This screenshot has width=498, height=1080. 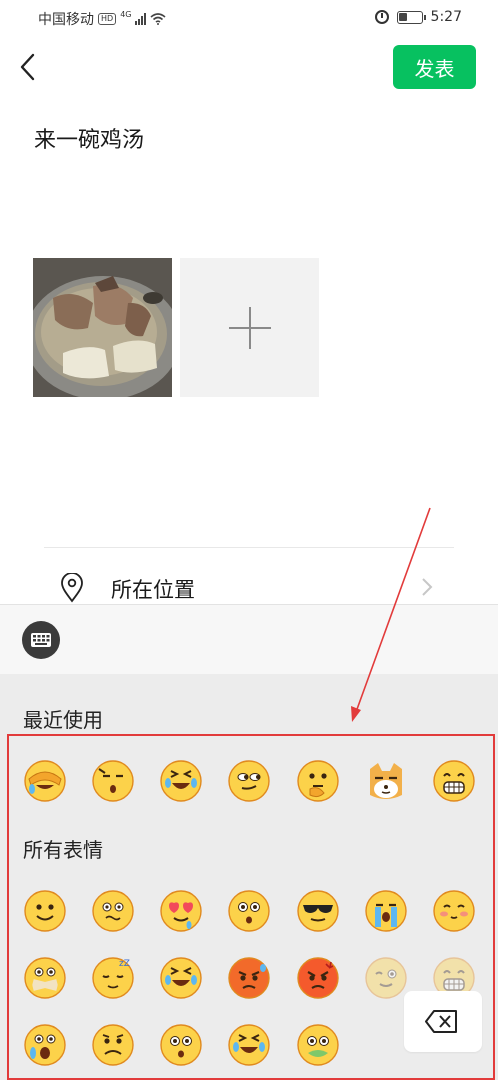 What do you see at coordinates (434, 67) in the screenshot?
I see `publish-button: 发表` at bounding box center [434, 67].